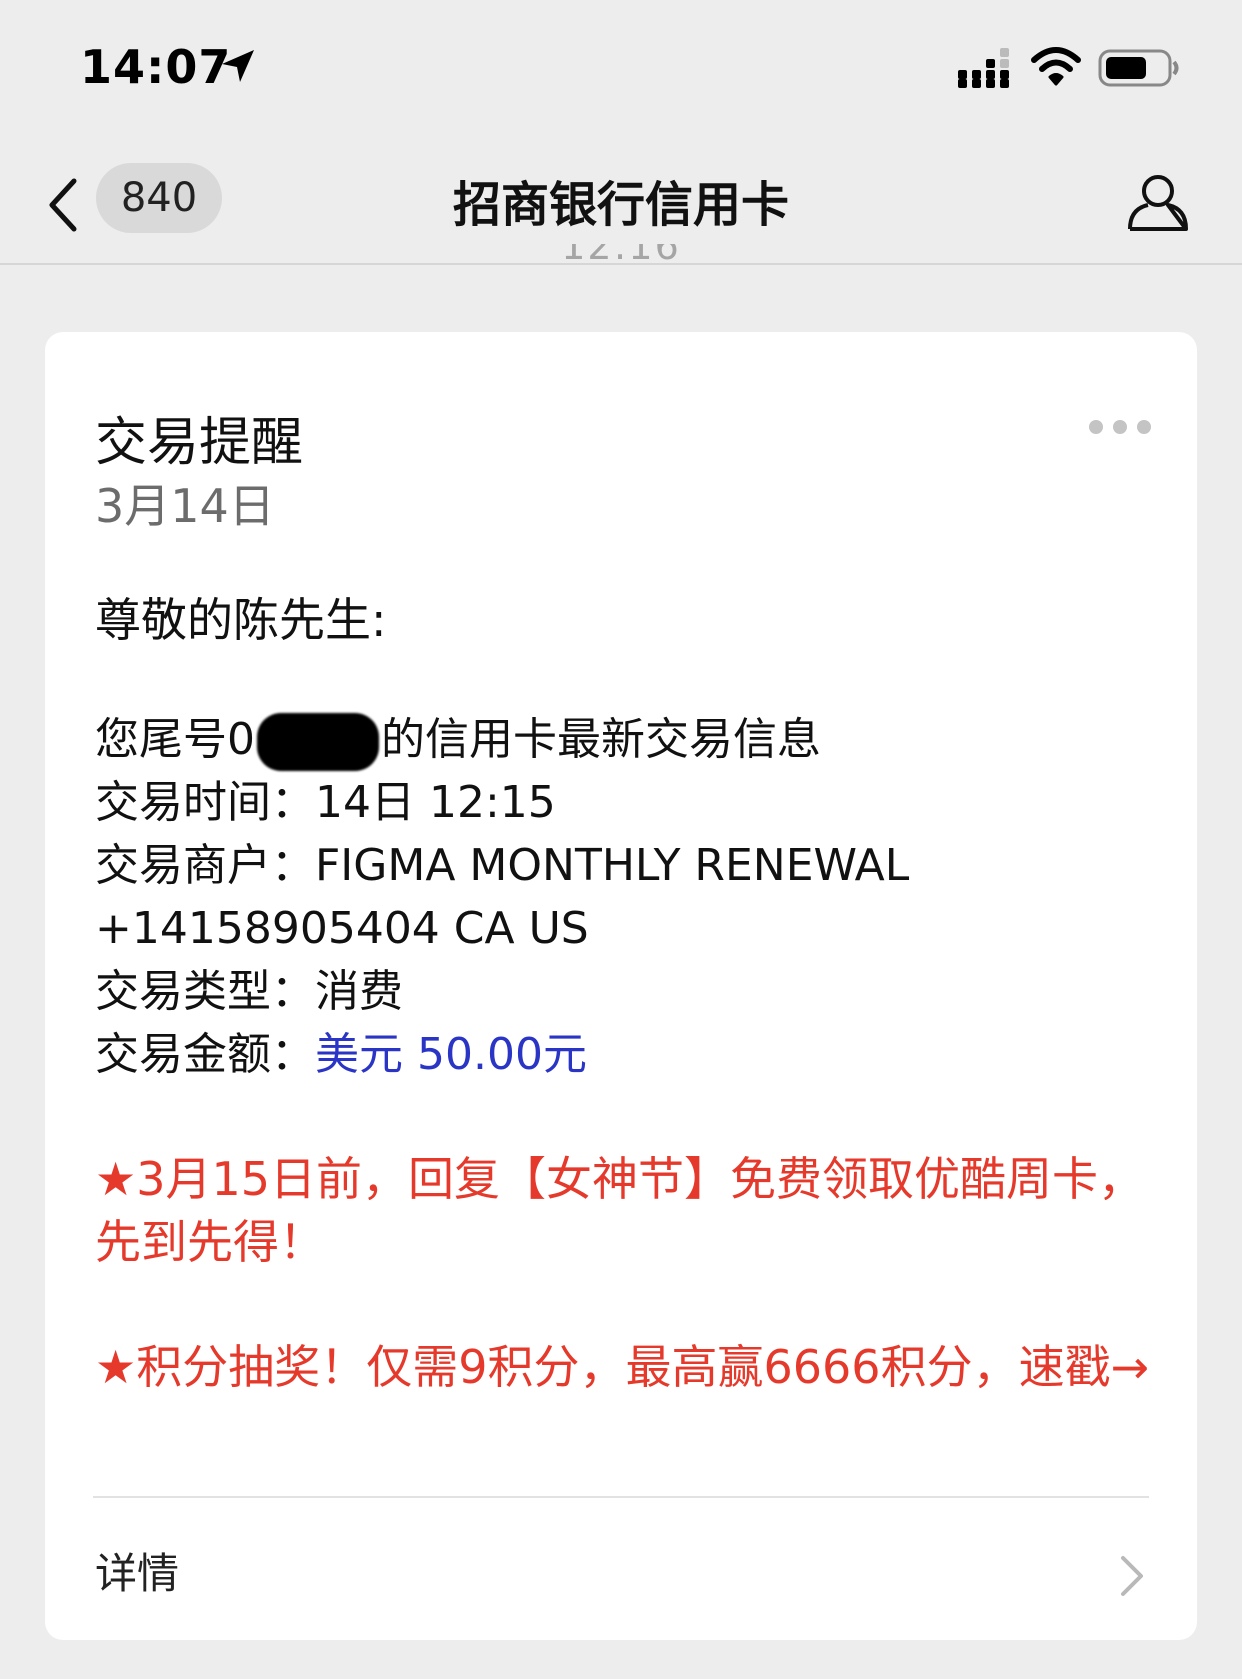 This screenshot has width=1242, height=1679. I want to click on chevron-left-icon, so click(64, 205).